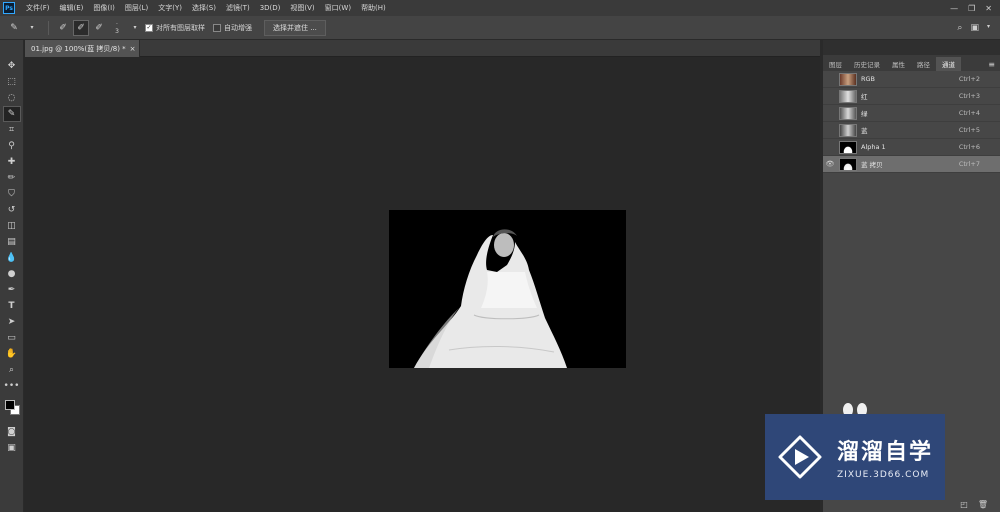 Image resolution: width=1000 pixels, height=512 pixels. Describe the element at coordinates (12, 98) in the screenshot. I see `lasso-tool-icon: ◌` at that location.